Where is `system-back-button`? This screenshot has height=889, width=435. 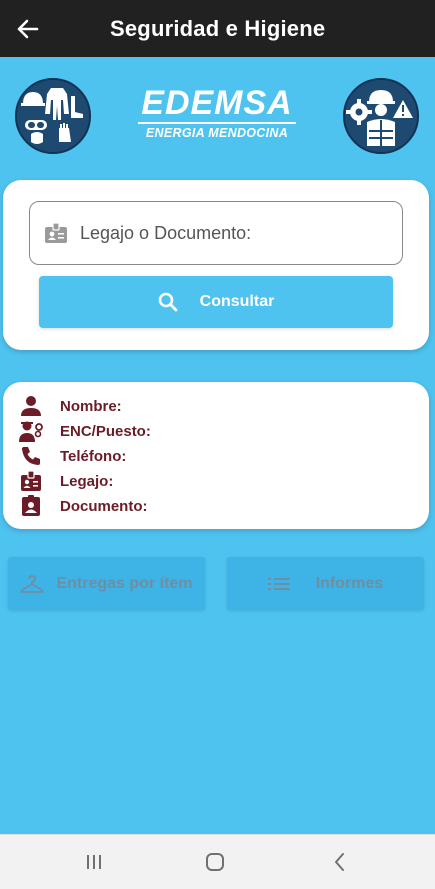
system-back-button is located at coordinates (340, 862).